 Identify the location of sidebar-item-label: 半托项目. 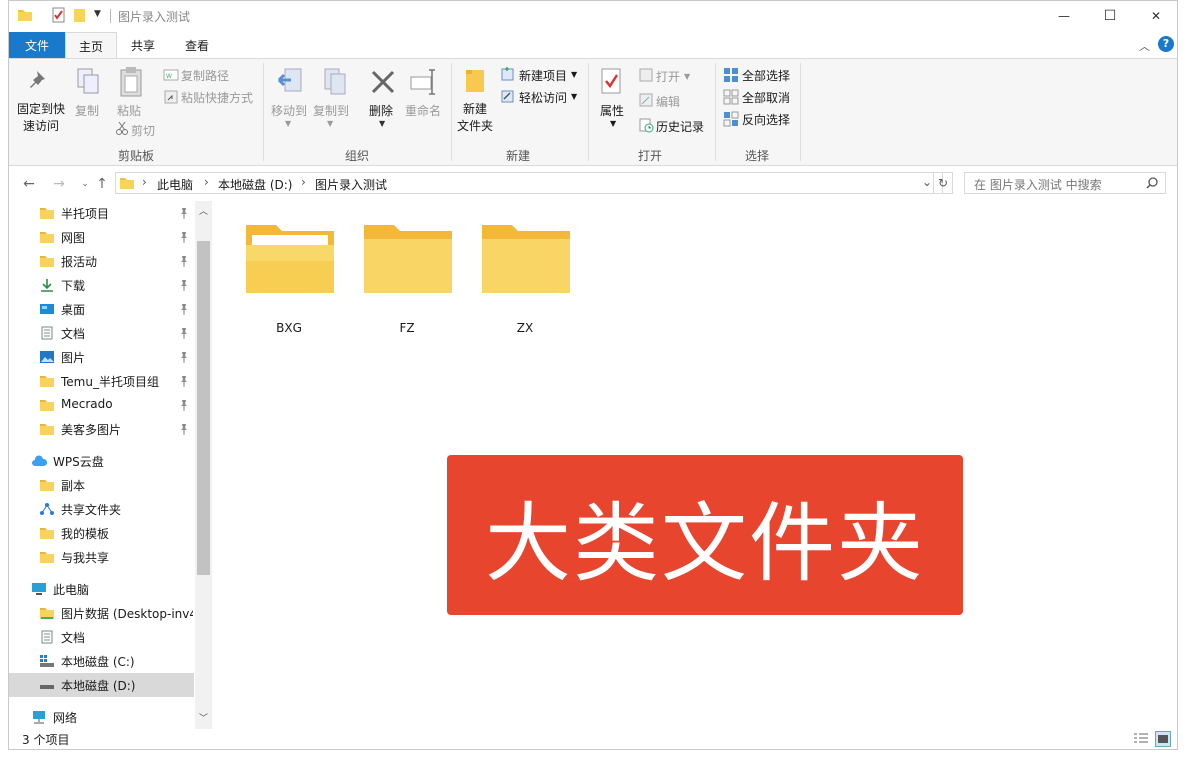
(85, 214).